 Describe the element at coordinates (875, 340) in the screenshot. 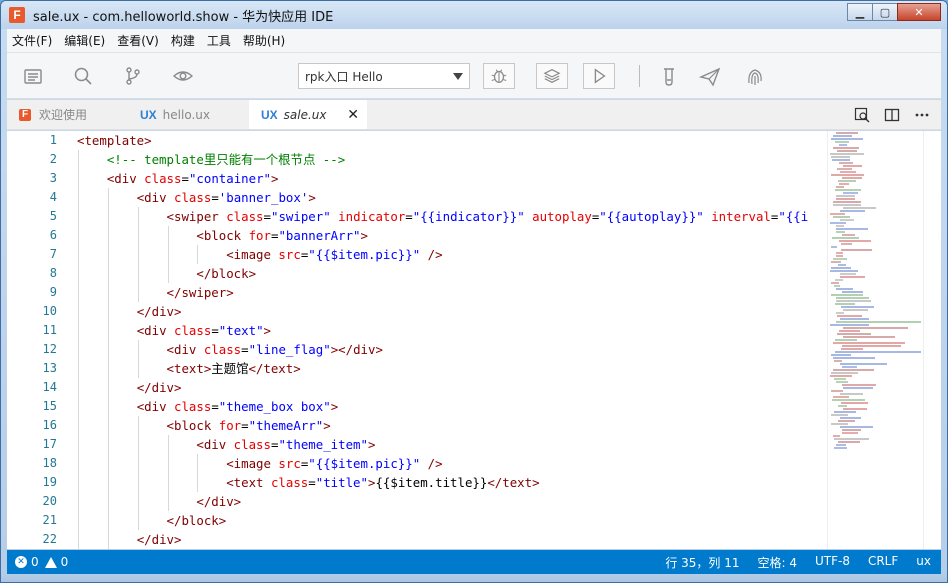

I see `minimap` at that location.